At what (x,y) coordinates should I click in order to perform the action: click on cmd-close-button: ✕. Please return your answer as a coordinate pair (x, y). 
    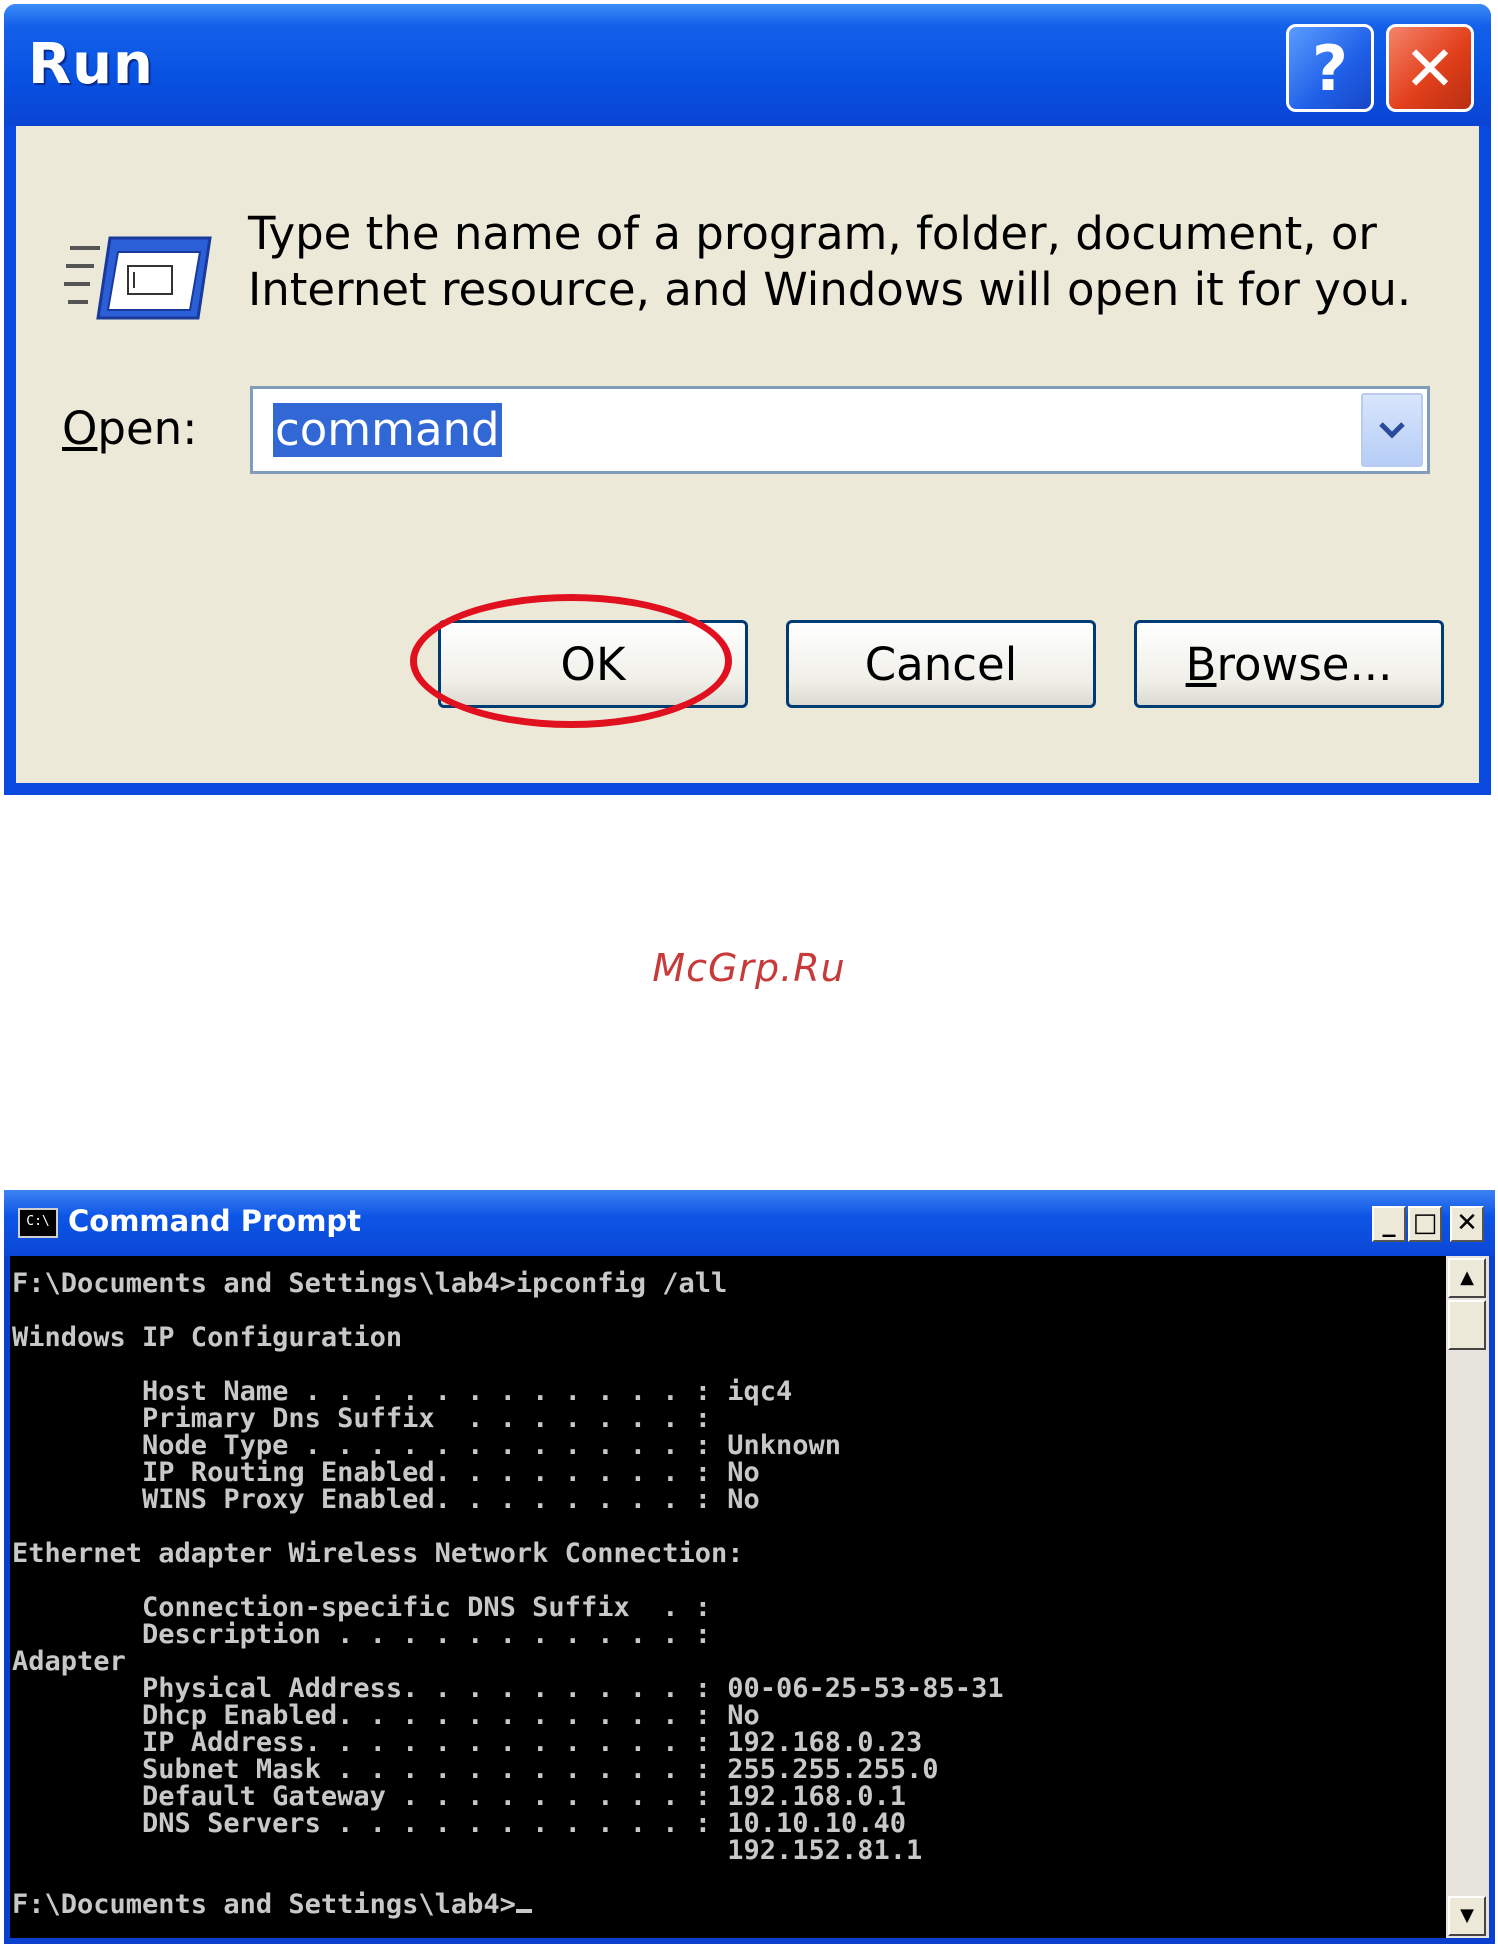
    Looking at the image, I should click on (1467, 1224).